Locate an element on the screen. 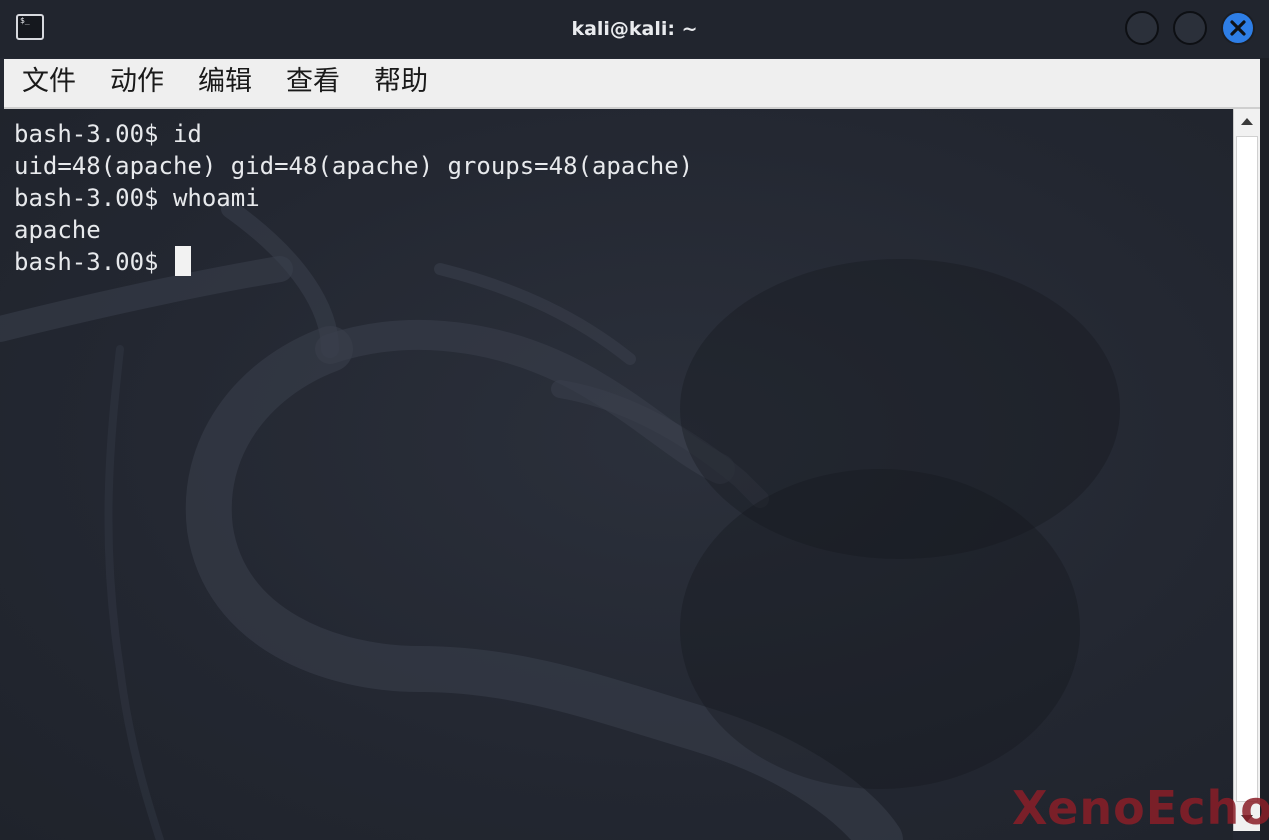 This screenshot has height=840, width=1269. minimize-button is located at coordinates (1142, 28).